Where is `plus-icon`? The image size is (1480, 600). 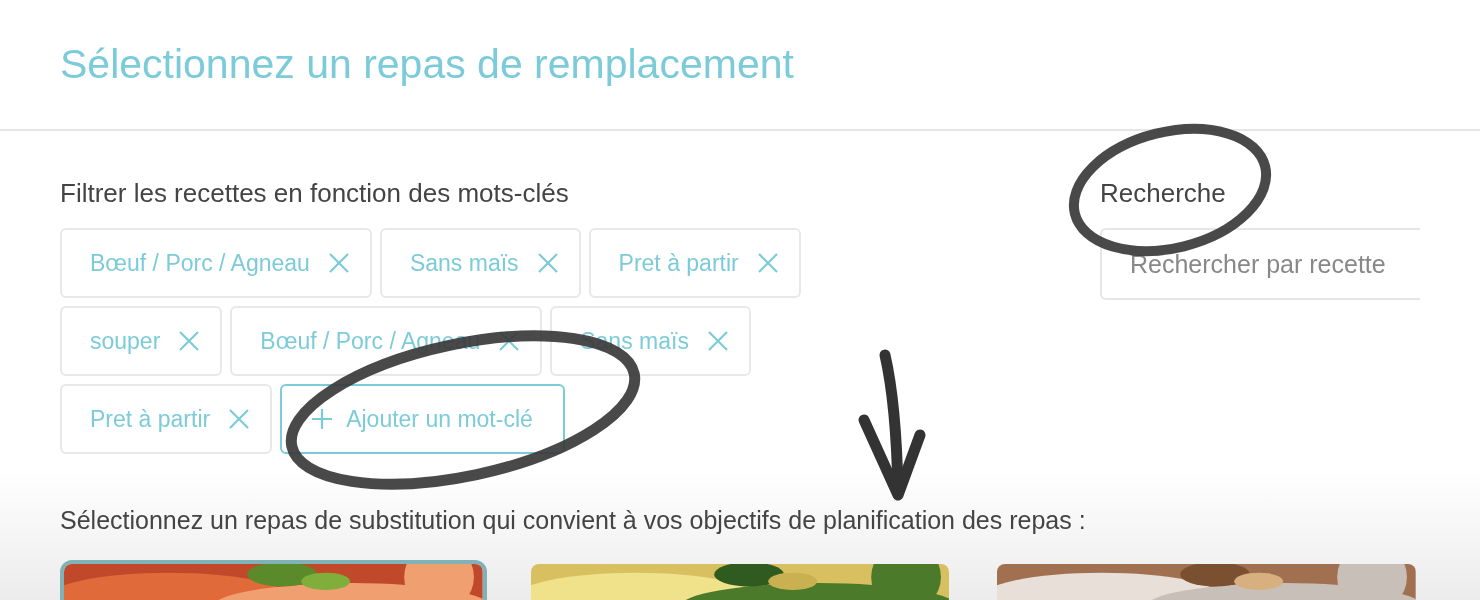
plus-icon is located at coordinates (322, 419).